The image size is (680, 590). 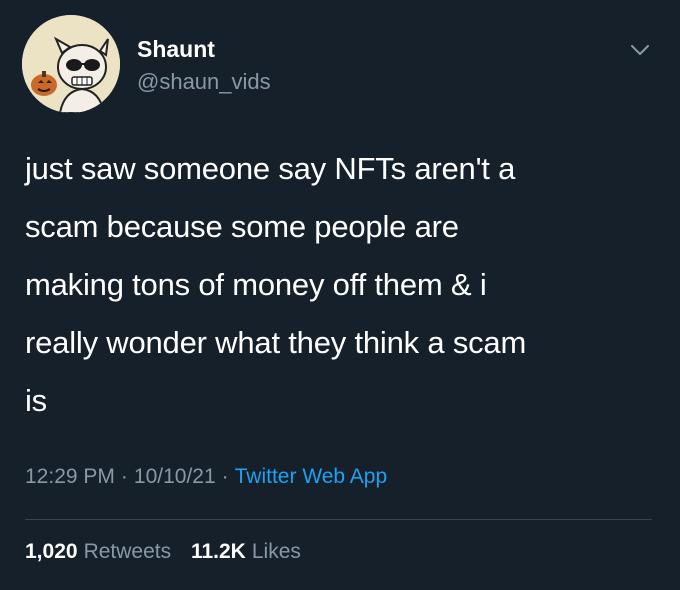 I want to click on avatar, so click(x=71, y=64).